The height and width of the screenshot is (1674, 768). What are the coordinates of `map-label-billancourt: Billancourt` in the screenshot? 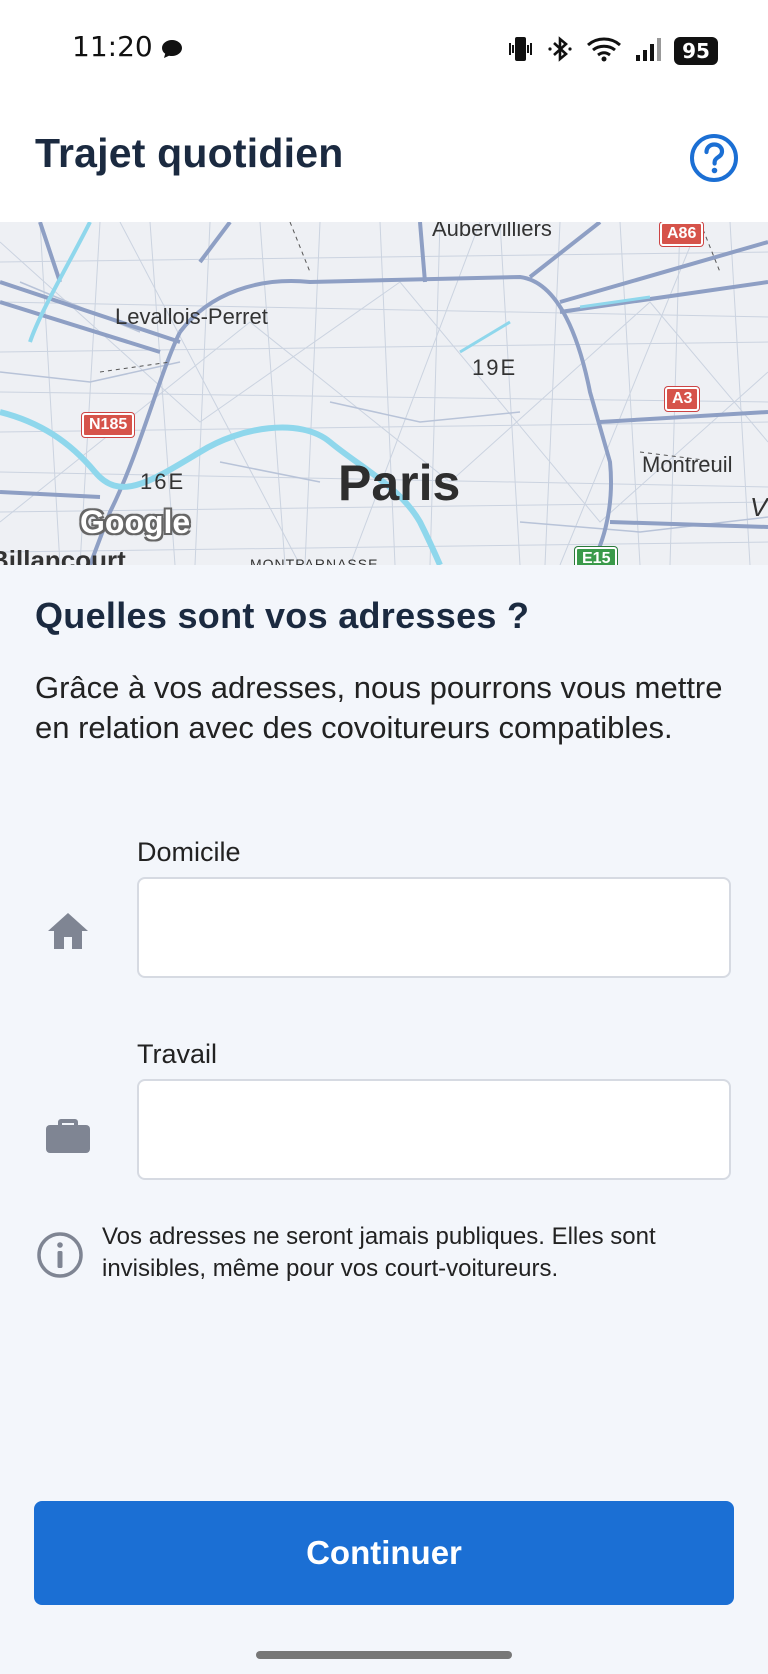 It's located at (63, 555).